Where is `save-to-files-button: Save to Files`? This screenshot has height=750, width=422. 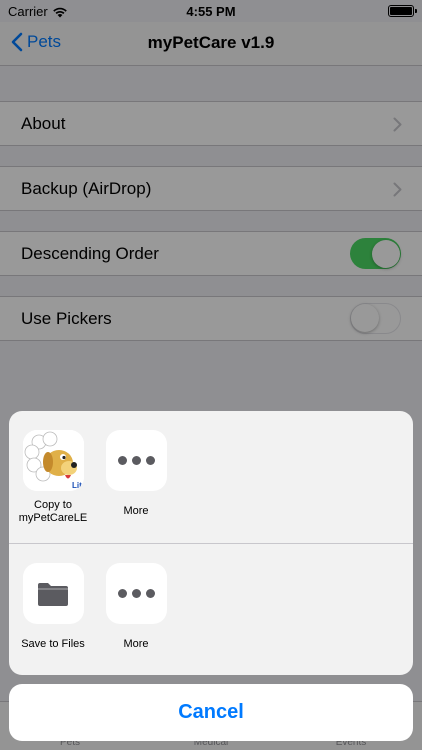
save-to-files-button: Save to Files is located at coordinates (53, 607).